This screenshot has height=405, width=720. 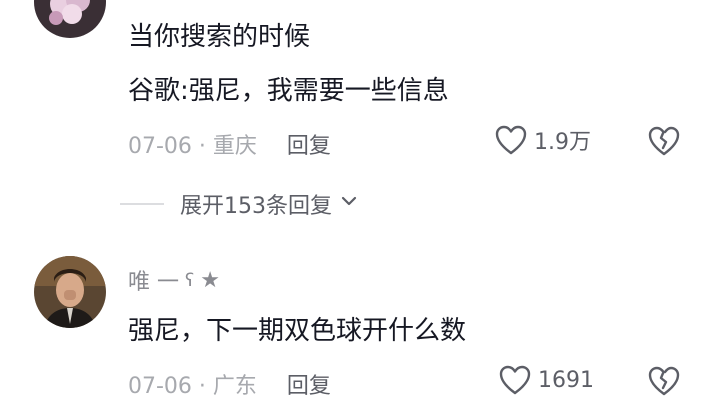 I want to click on star-icon: ★, so click(x=210, y=280).